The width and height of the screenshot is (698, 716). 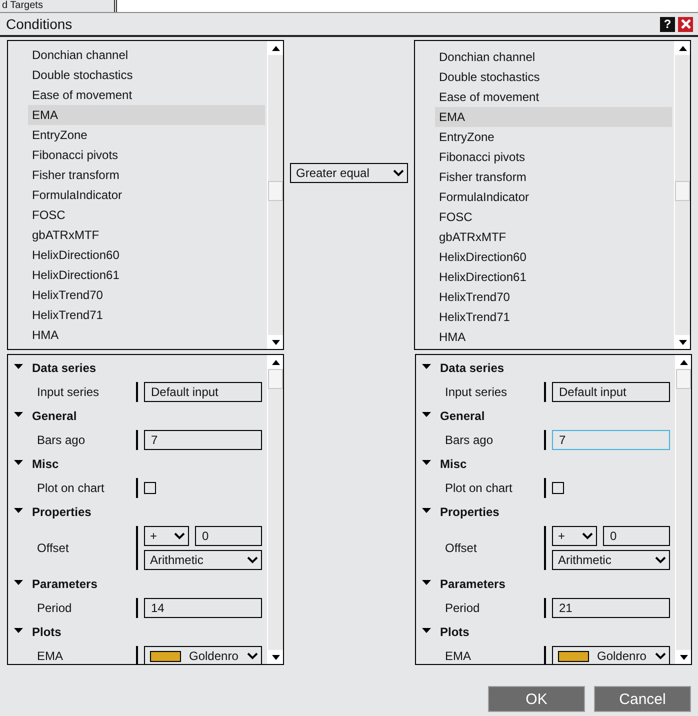 I want to click on comparison-dropdown: Greater equal, so click(x=349, y=173).